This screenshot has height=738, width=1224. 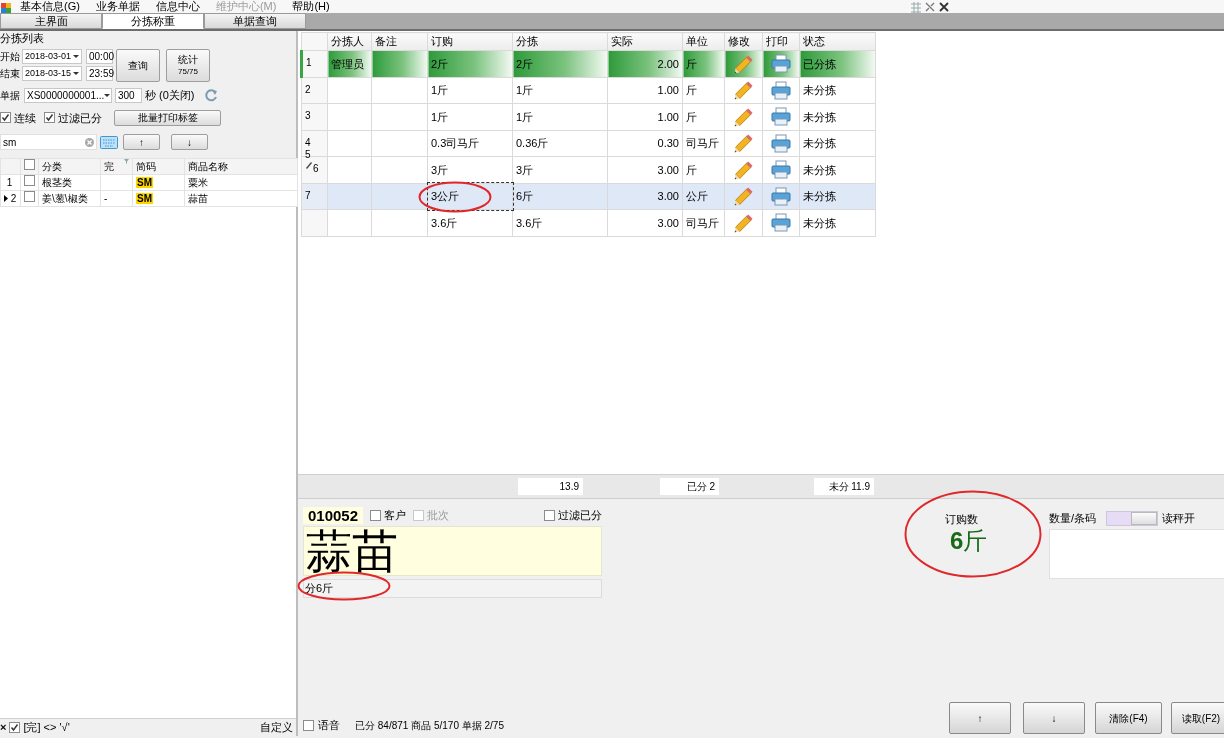 What do you see at coordinates (668, 116) in the screenshot?
I see `table-cell: 1.00` at bounding box center [668, 116].